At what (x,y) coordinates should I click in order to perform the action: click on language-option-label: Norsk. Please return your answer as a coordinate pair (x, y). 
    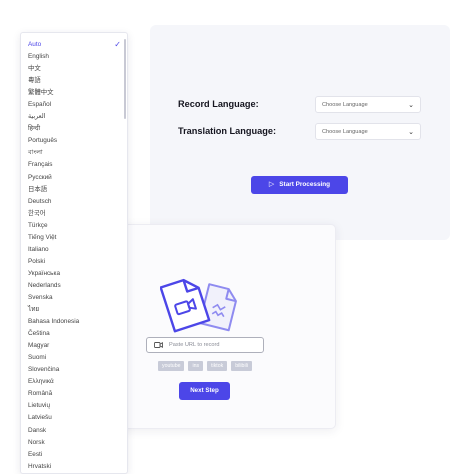
    Looking at the image, I should click on (36, 442).